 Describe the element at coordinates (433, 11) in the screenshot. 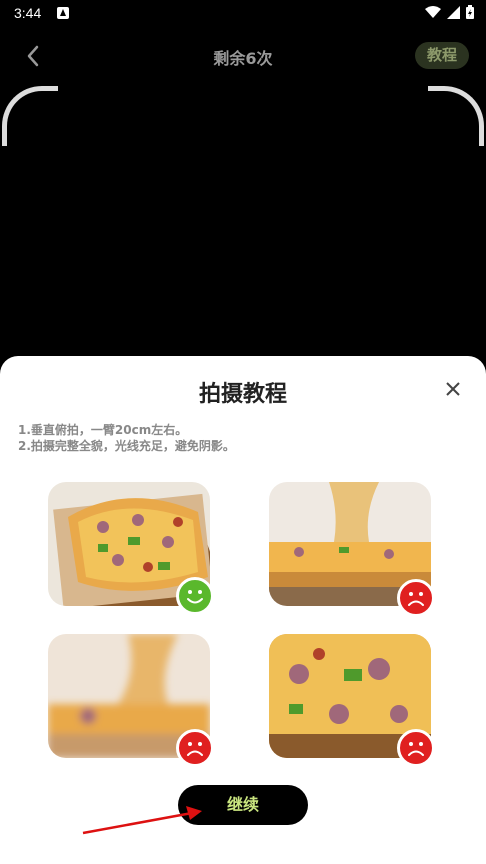

I see `wifi-icon` at that location.